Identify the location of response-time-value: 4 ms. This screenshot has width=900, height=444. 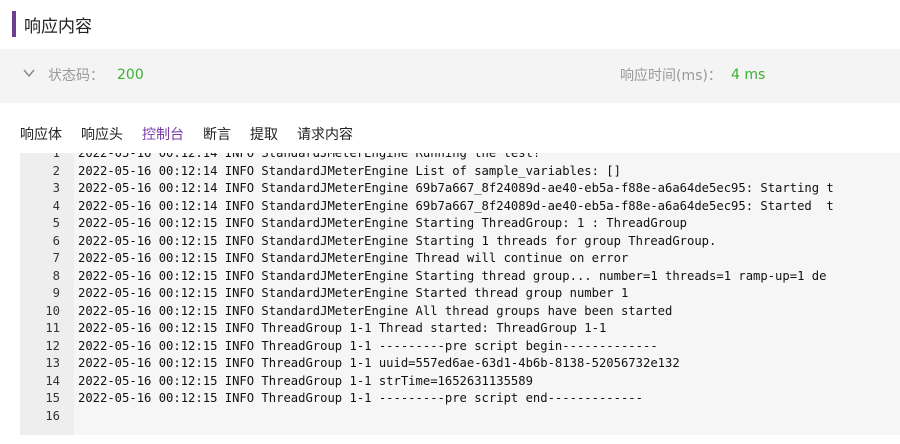
(748, 75).